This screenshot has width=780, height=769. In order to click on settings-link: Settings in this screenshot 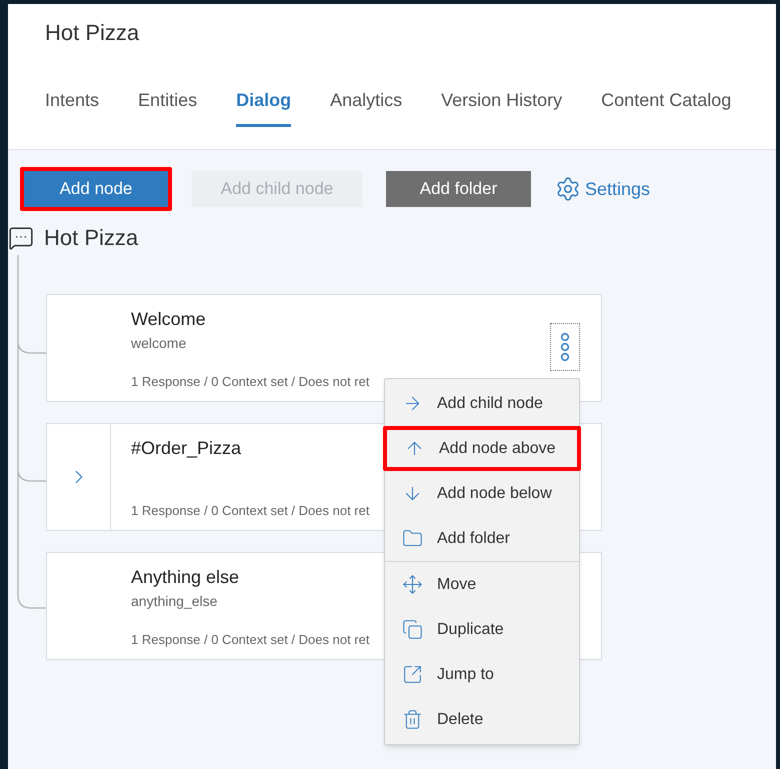, I will do `click(602, 189)`.